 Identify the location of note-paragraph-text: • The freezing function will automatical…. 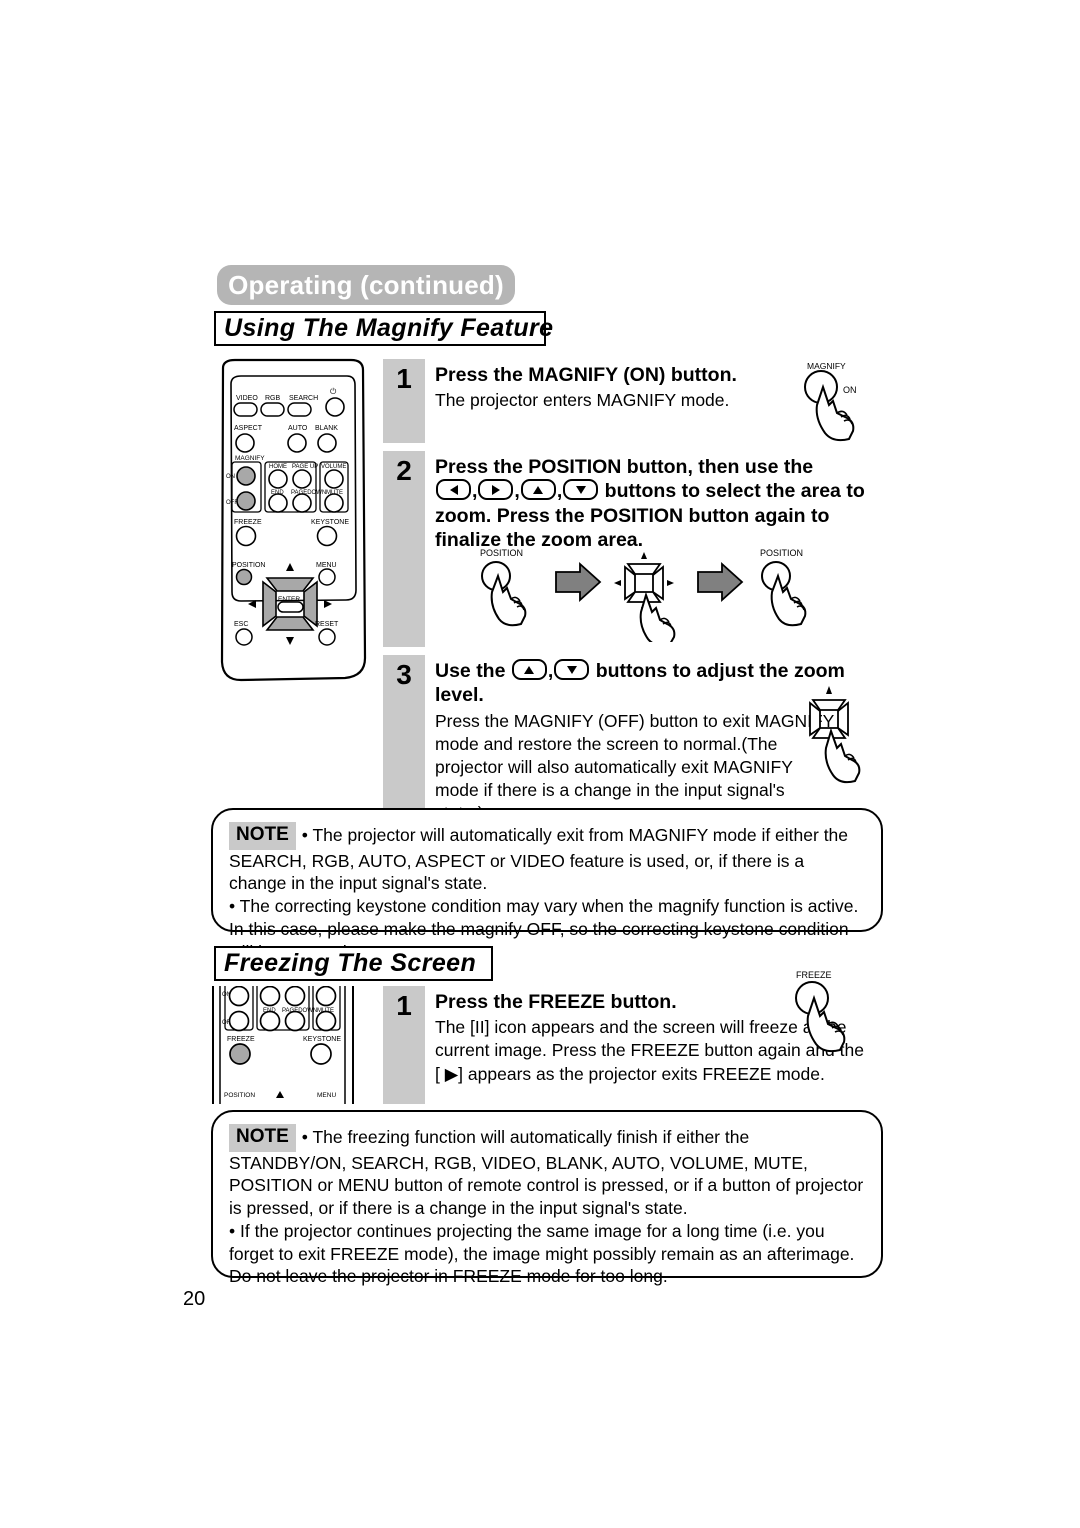
(546, 1173).